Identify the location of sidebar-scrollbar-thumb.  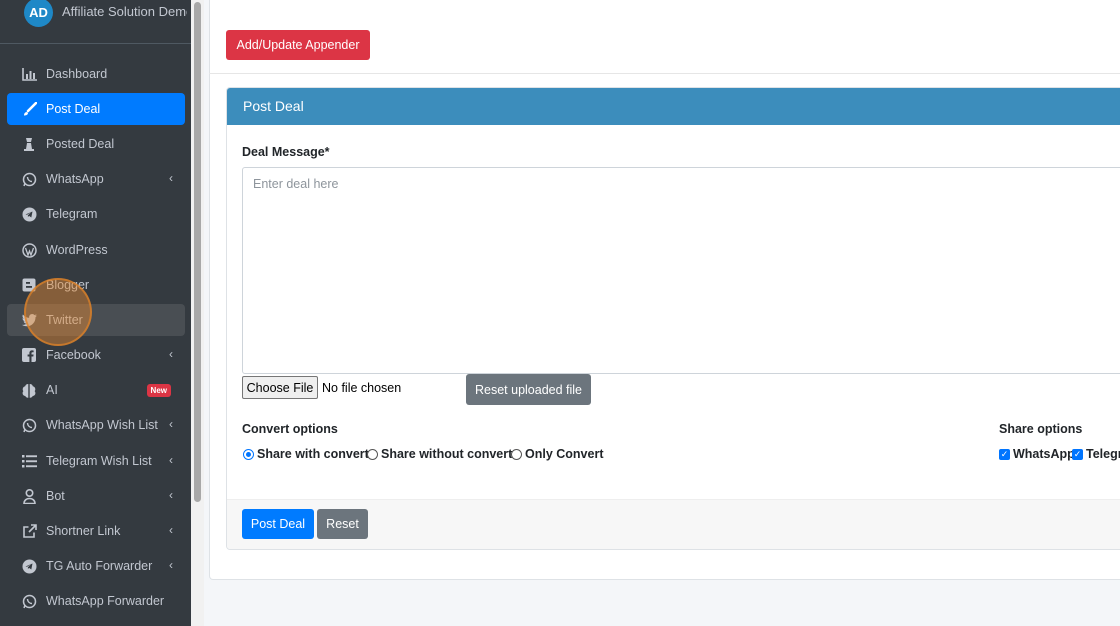
(197, 252).